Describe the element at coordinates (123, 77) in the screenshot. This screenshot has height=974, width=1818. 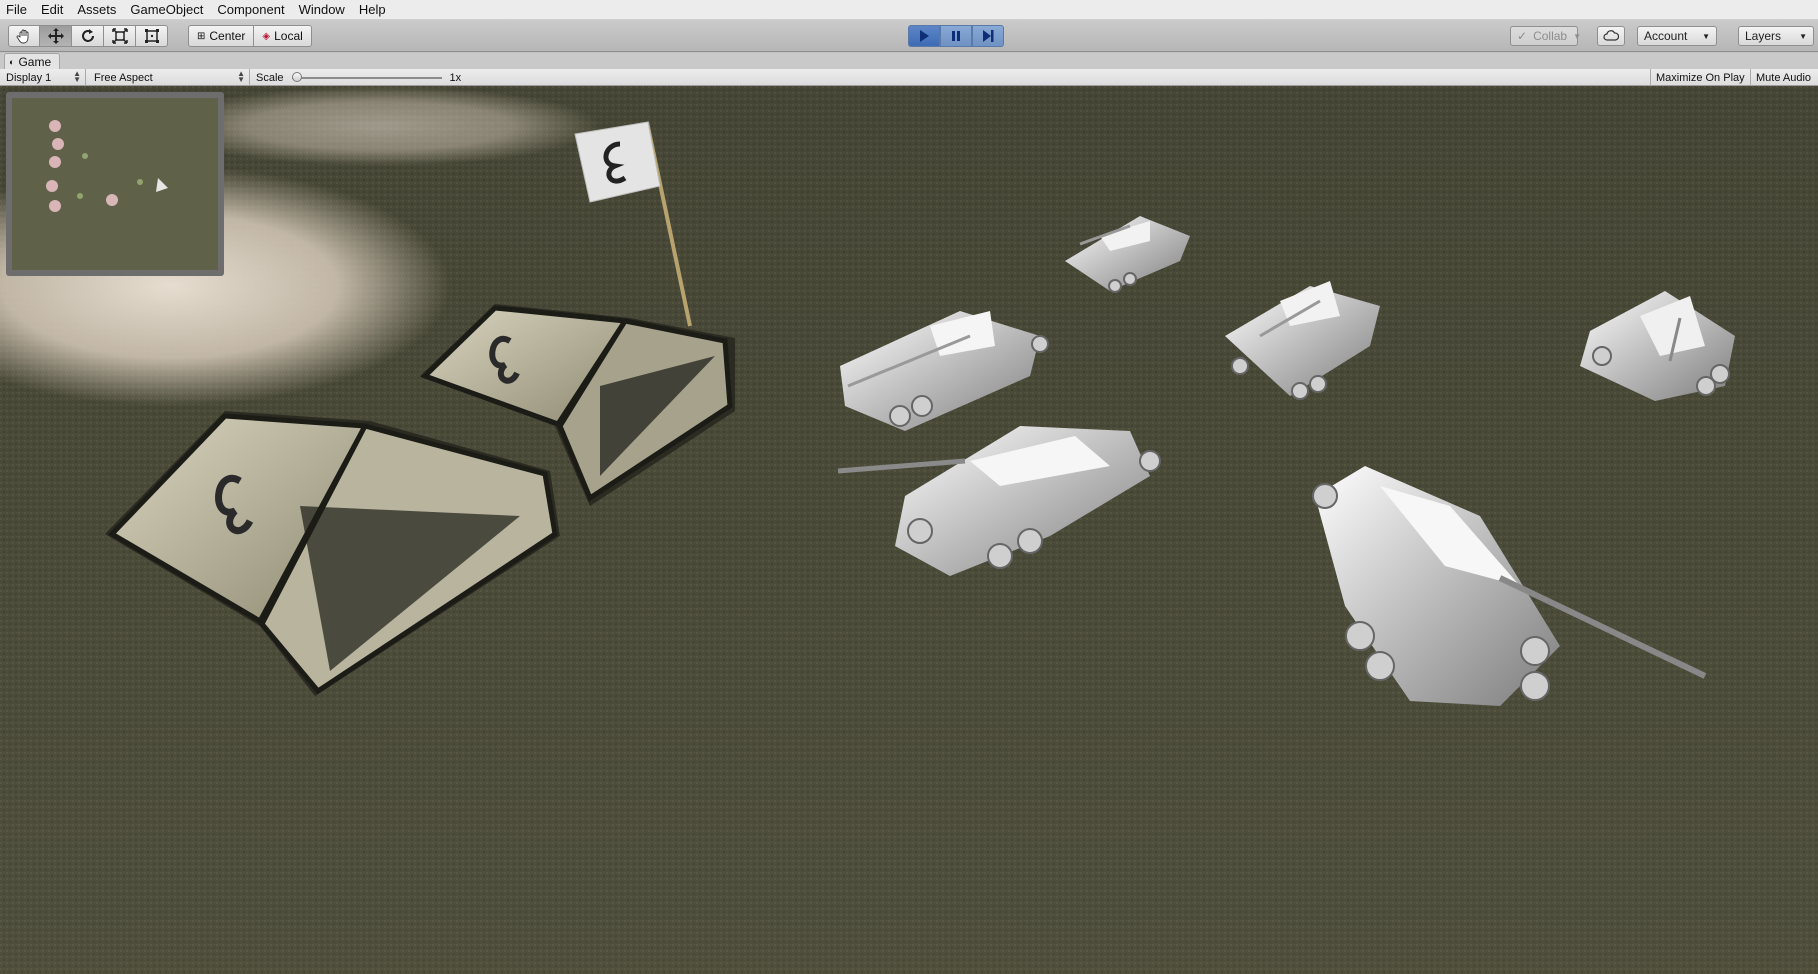
I see `aspect-label: Free Aspect` at that location.